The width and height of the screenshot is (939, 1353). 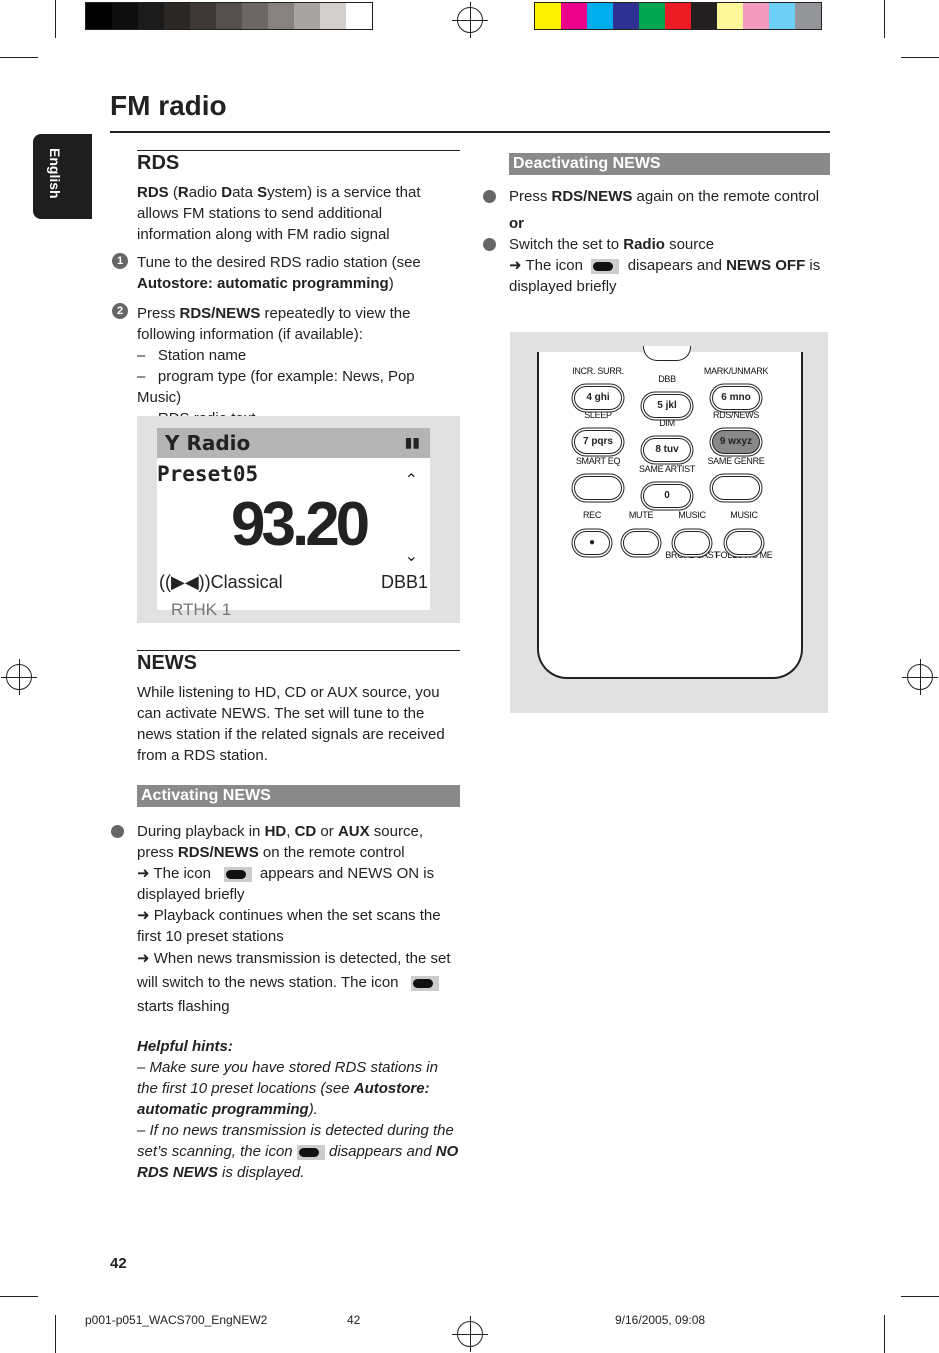 I want to click on color-calibration-bars, so click(x=678, y=16).